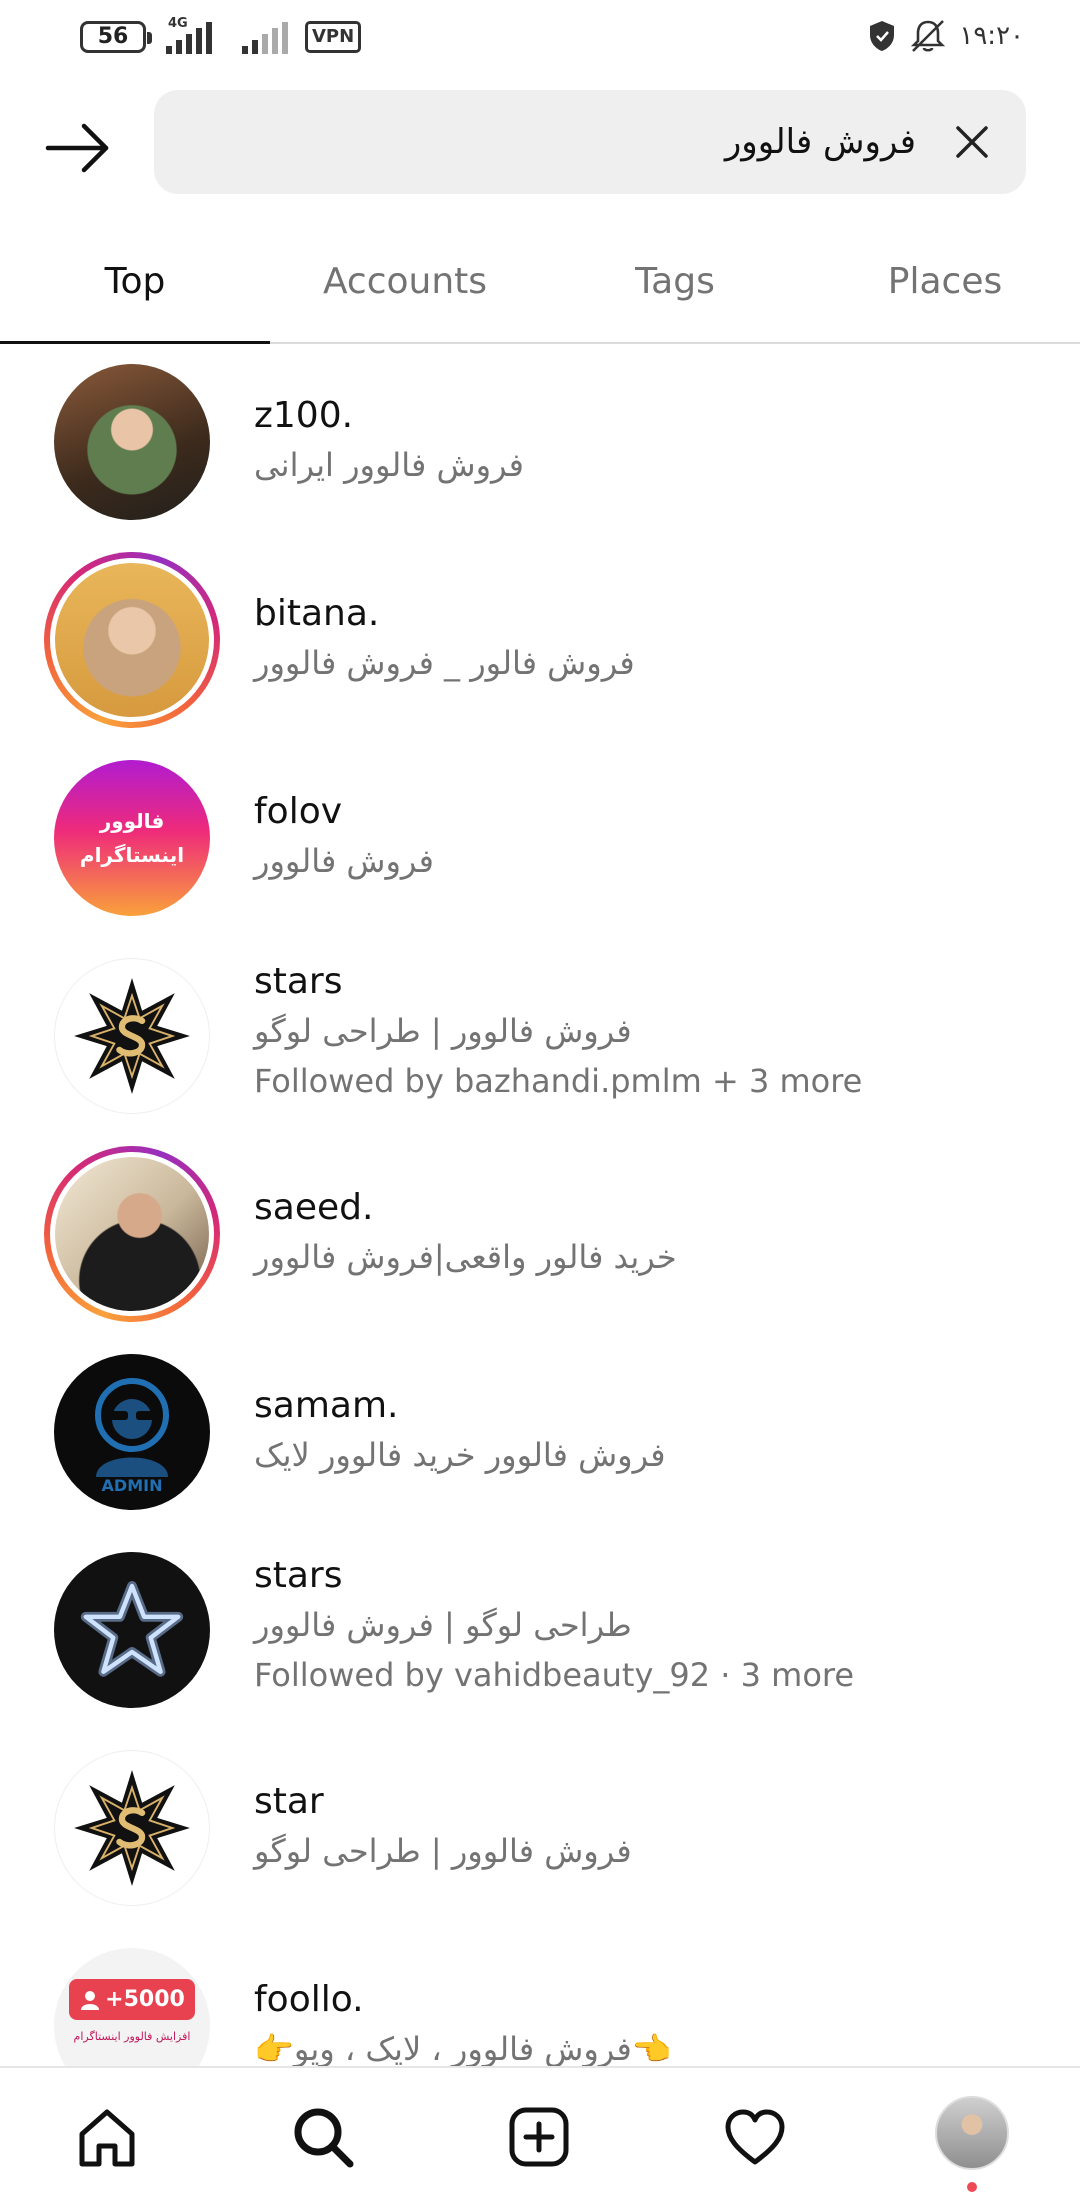  Describe the element at coordinates (145, 1999) in the screenshot. I see `badge-count: +5000` at that location.